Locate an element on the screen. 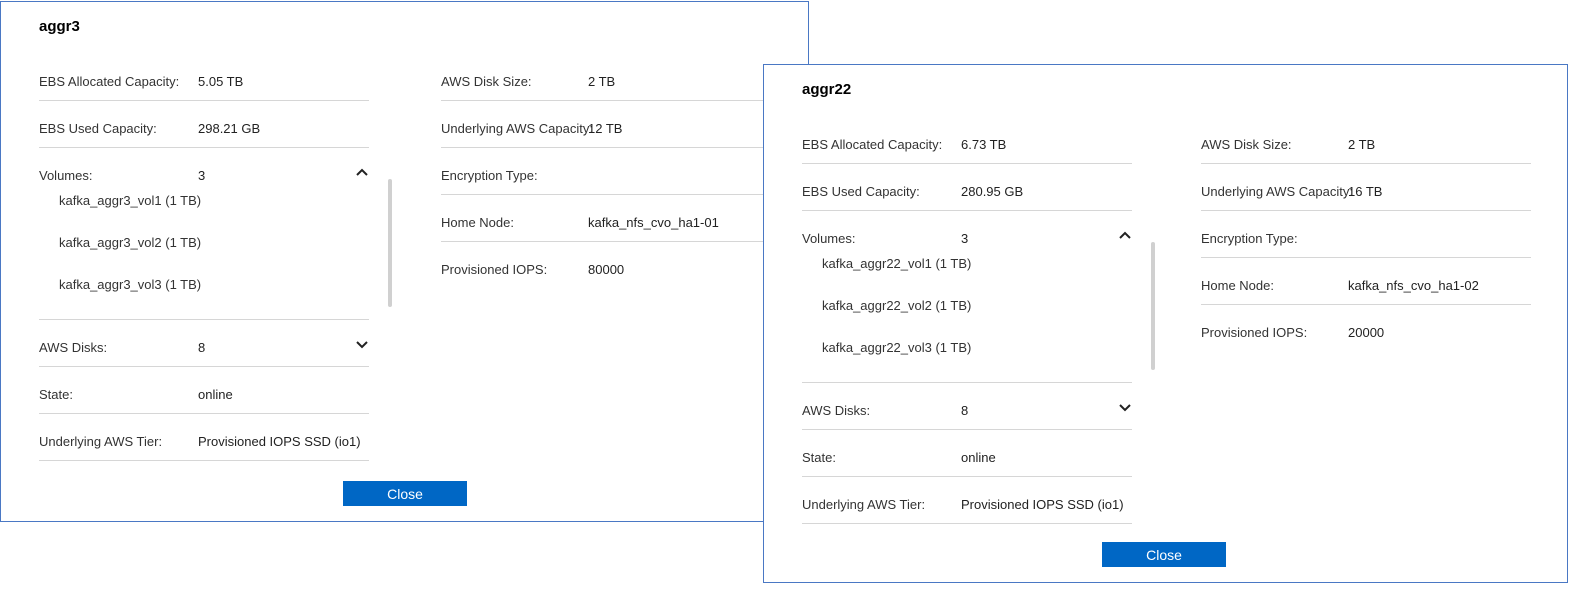 This screenshot has width=1582, height=589. ebs-used-row: EBS Used Capacity: 280.95 GB is located at coordinates (967, 187).